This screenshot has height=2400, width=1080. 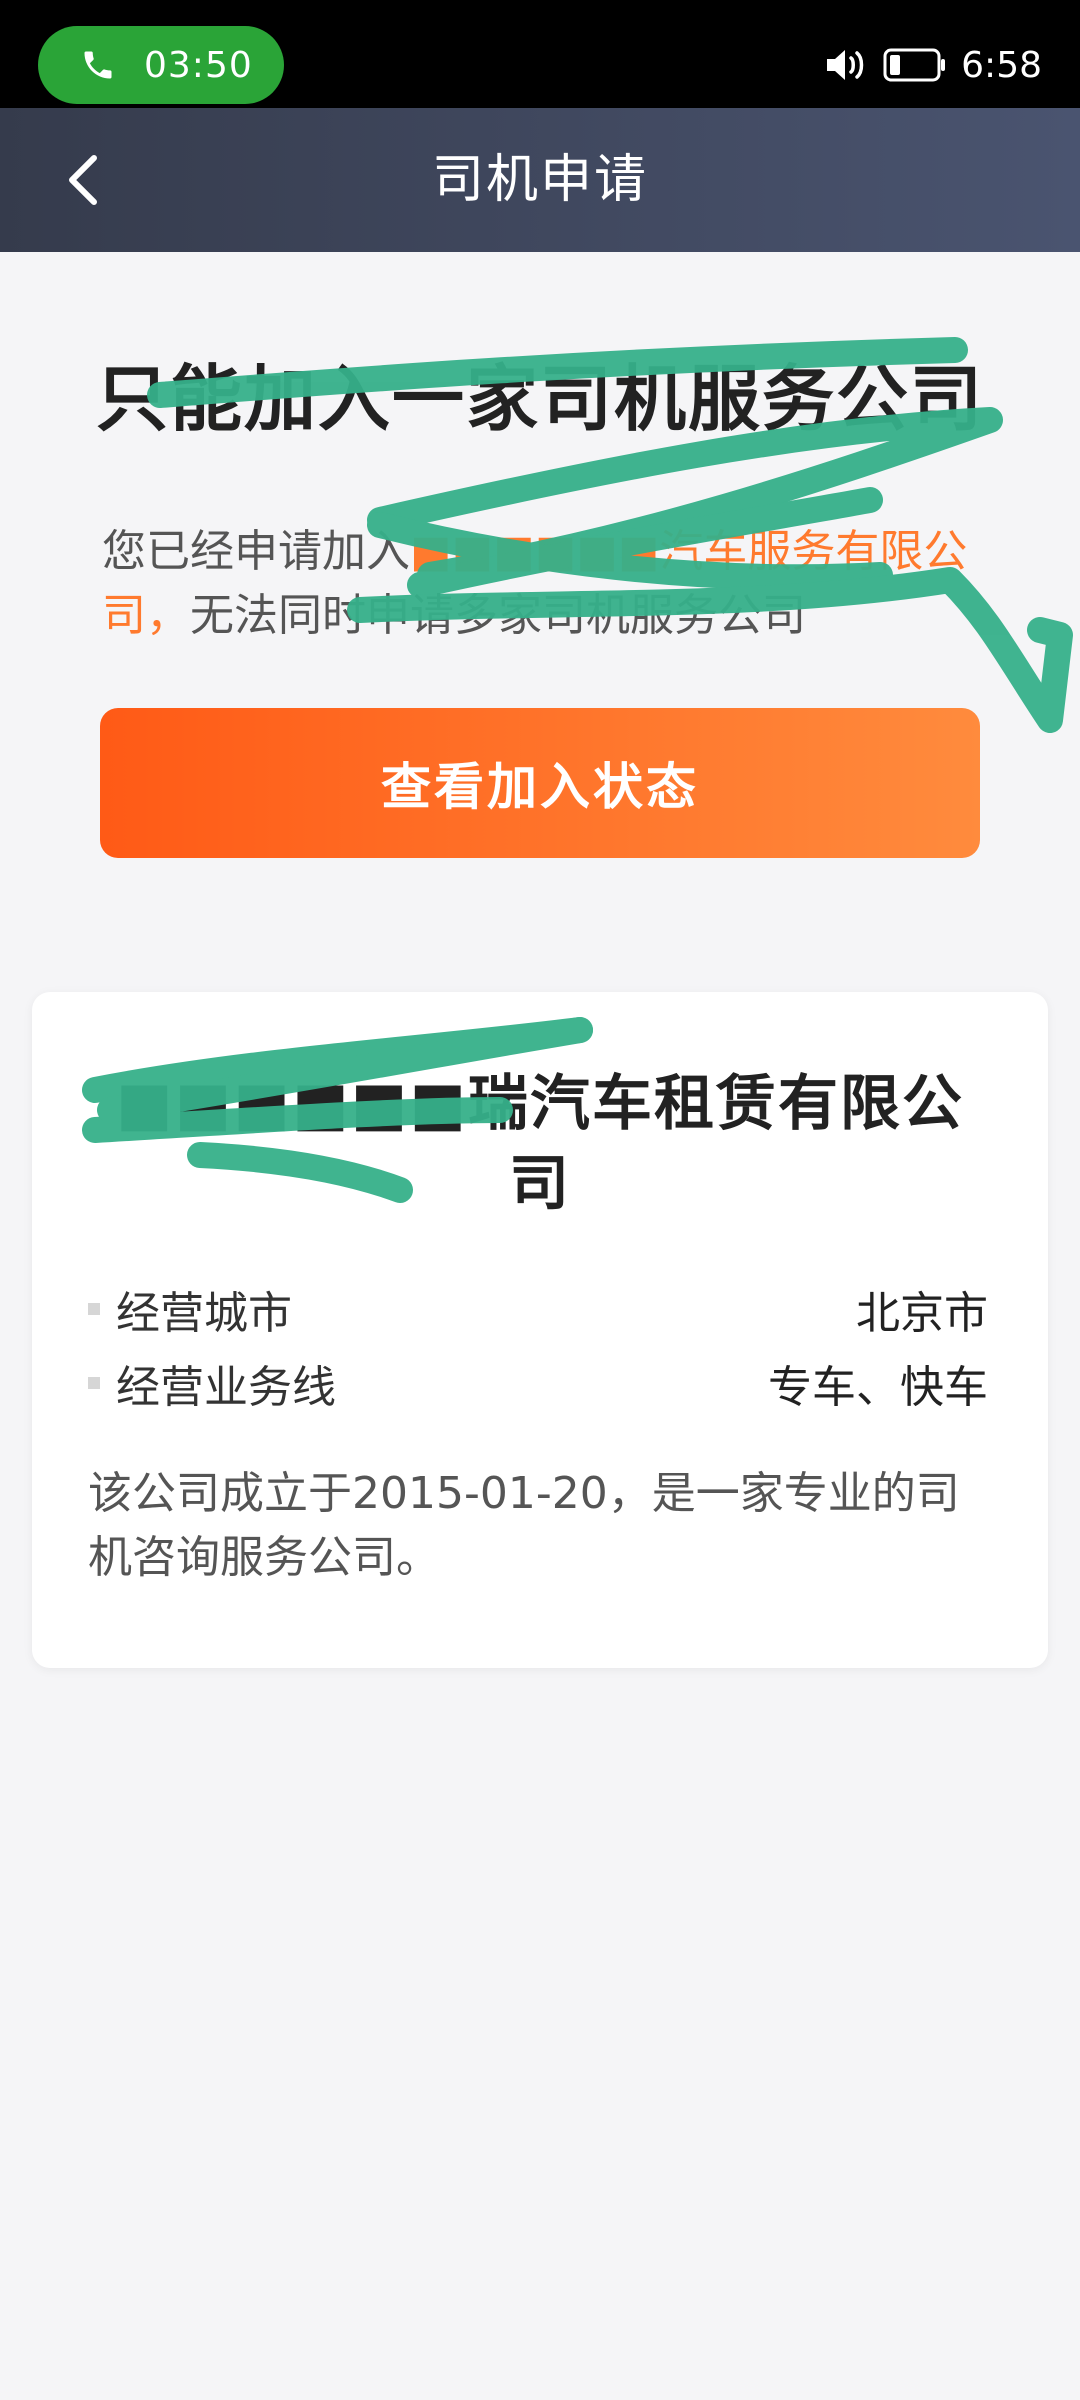 What do you see at coordinates (498, 615) in the screenshot?
I see `notice-suffix: 无法同时申请多家司机服务公司` at bounding box center [498, 615].